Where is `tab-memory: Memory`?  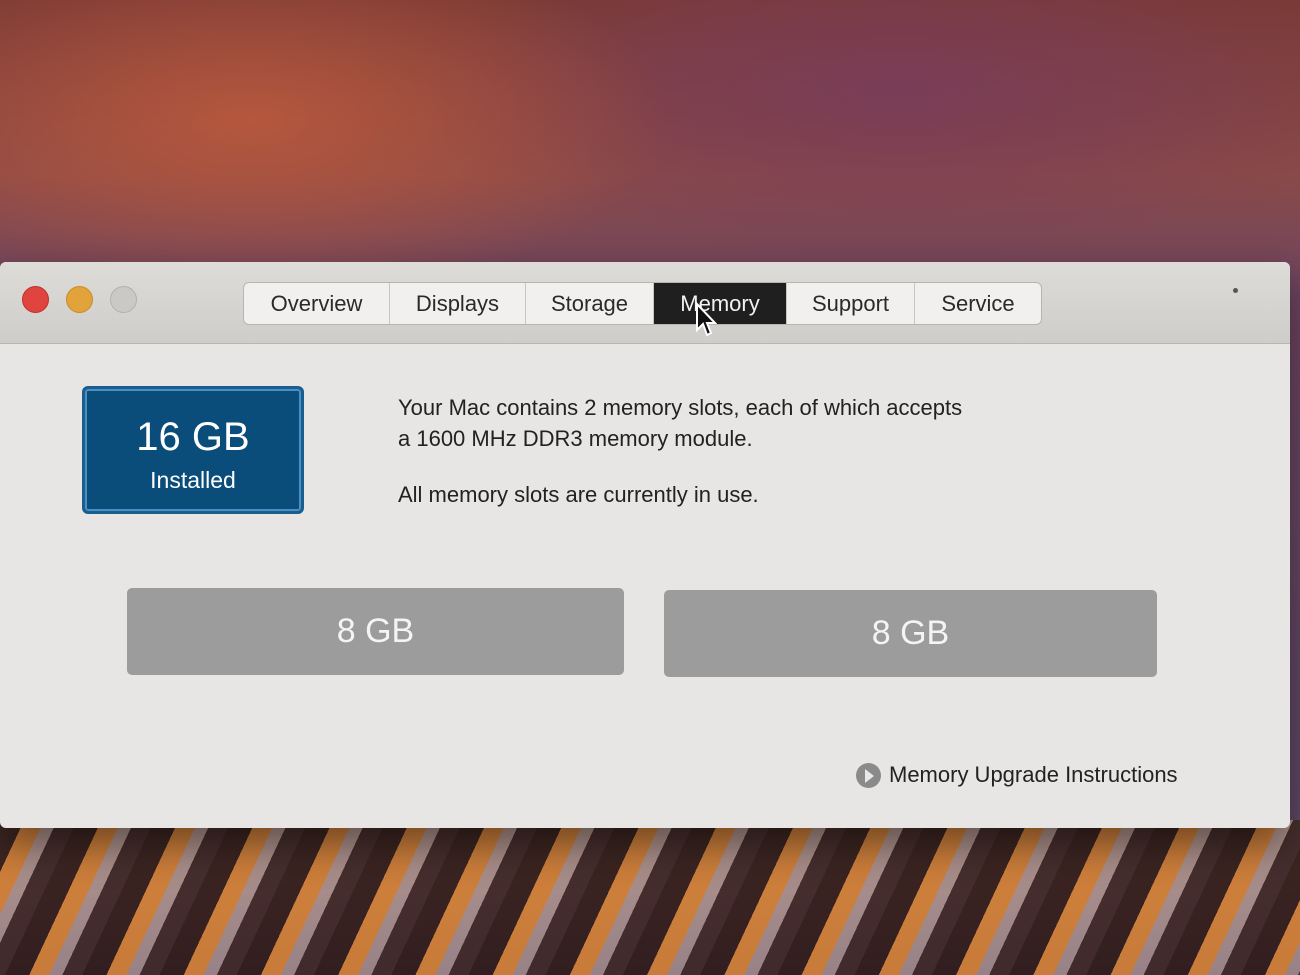 tab-memory: Memory is located at coordinates (720, 303).